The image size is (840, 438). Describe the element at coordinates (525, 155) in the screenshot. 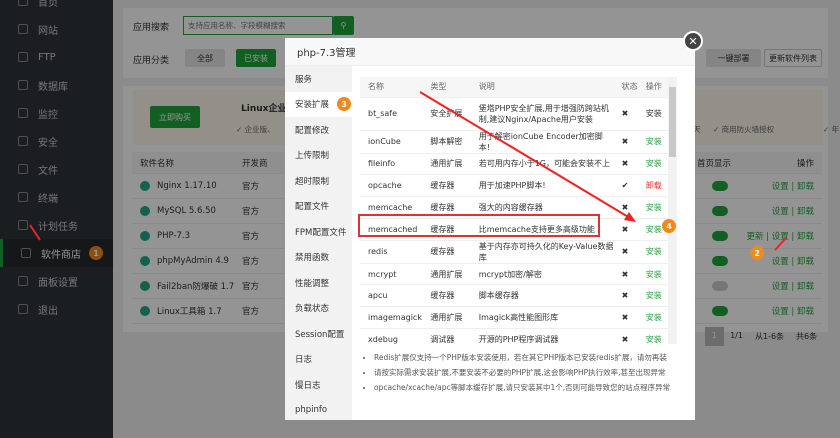

I see `arrow-to-install` at that location.